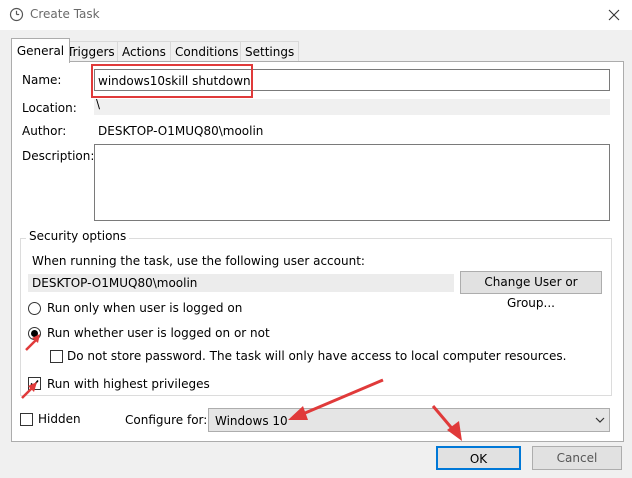 This screenshot has height=478, width=632. What do you see at coordinates (29, 390) in the screenshot?
I see `annotation-arrow-privileges` at bounding box center [29, 390].